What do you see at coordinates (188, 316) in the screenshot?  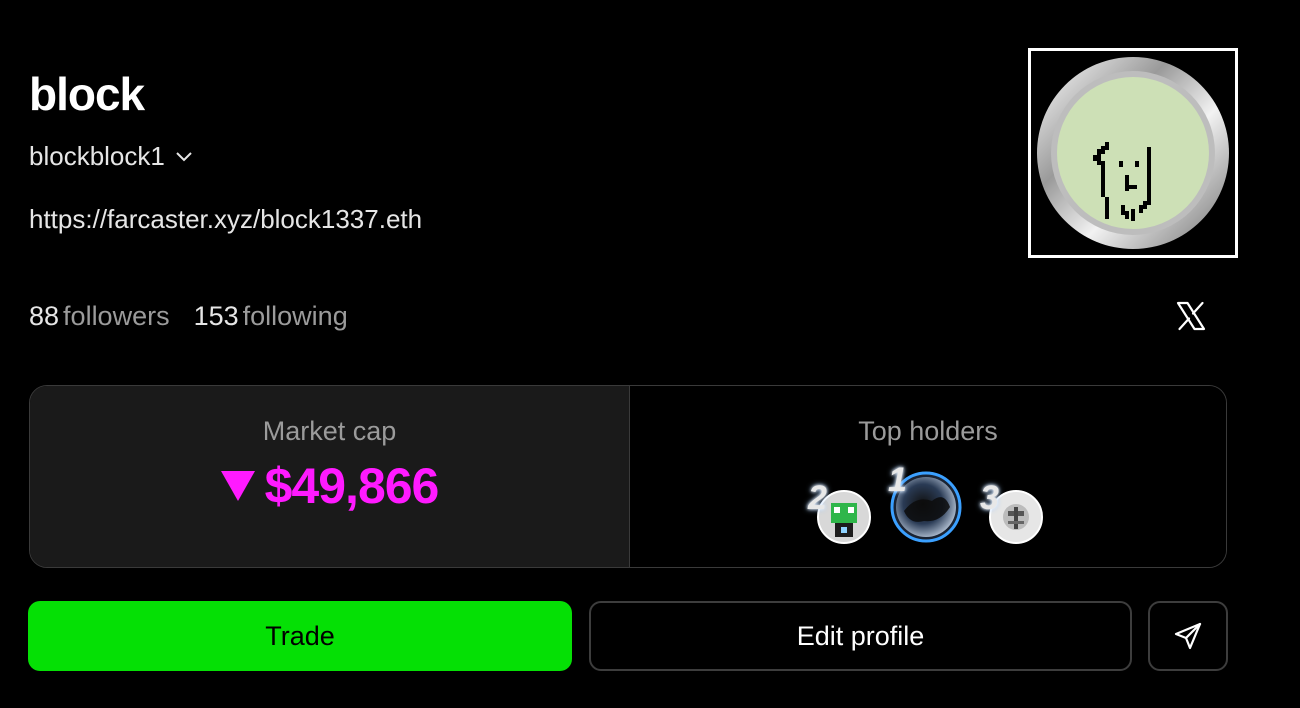 I see `follow-stats: 88 followers 153 following` at bounding box center [188, 316].